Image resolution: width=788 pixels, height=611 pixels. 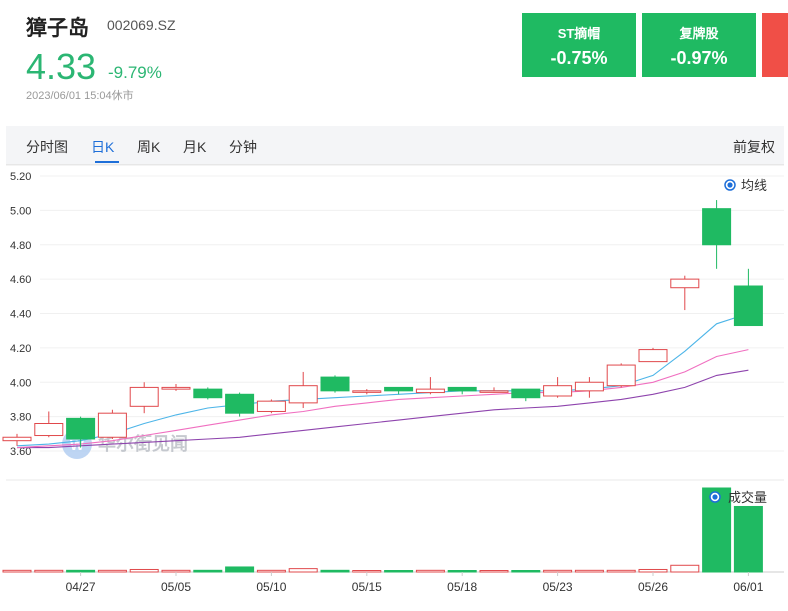 What do you see at coordinates (730, 185) in the screenshot?
I see `ma-legend-dot` at bounding box center [730, 185].